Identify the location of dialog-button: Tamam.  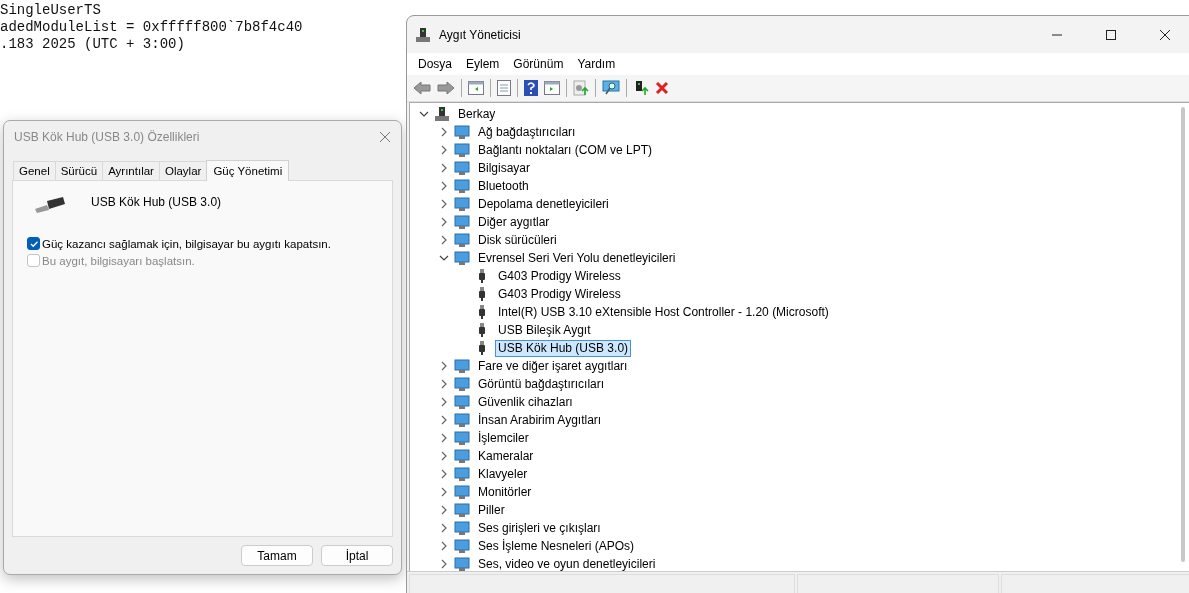
(277, 555).